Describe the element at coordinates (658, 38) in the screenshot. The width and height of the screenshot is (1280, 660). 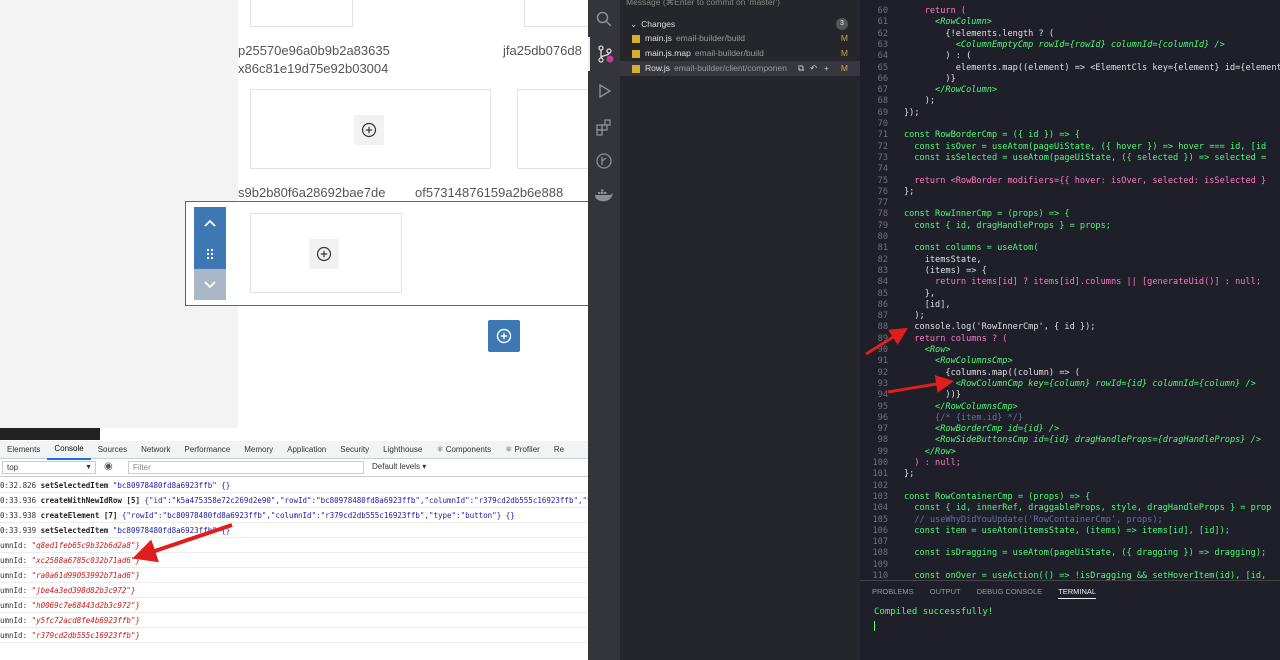
I see `file-name: main.js` at that location.